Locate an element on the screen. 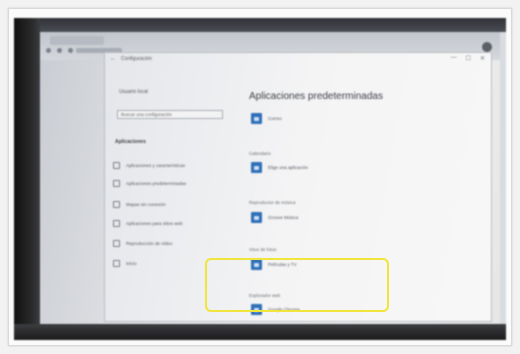 The height and width of the screenshot is (354, 520). screen-bezel-top is located at coordinates (260, 25).